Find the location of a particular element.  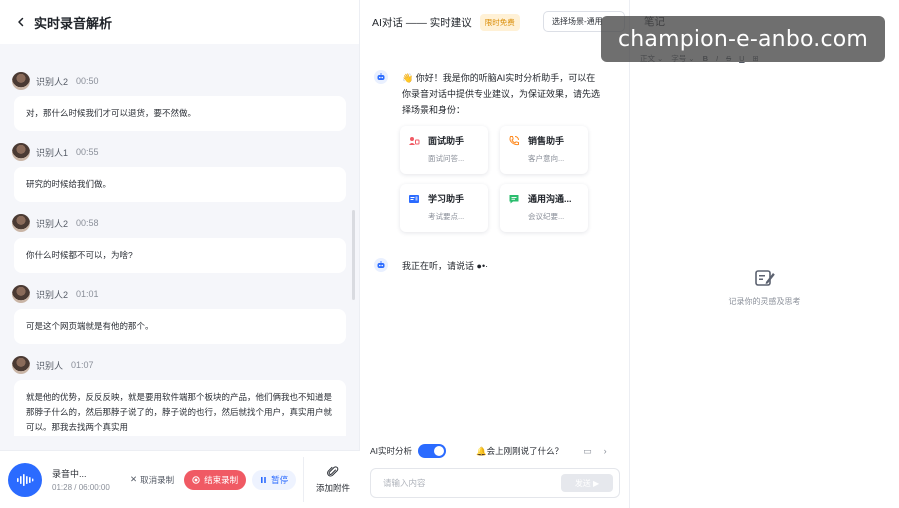

ai-chat-footer: AI实时分析 🔔会上刚刚说了什么？ ▭ › 发送 ▶ is located at coordinates (495, 472).